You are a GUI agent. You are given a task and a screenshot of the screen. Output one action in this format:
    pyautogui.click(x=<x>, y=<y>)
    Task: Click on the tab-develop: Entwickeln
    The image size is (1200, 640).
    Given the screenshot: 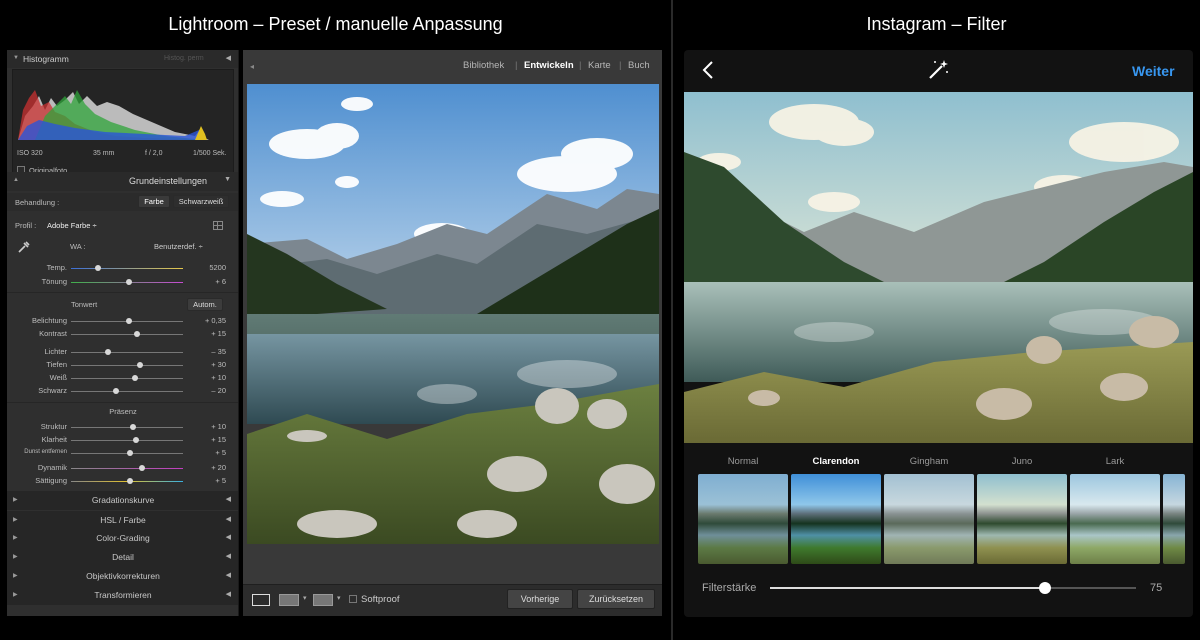 What is the action you would take?
    pyautogui.click(x=549, y=65)
    